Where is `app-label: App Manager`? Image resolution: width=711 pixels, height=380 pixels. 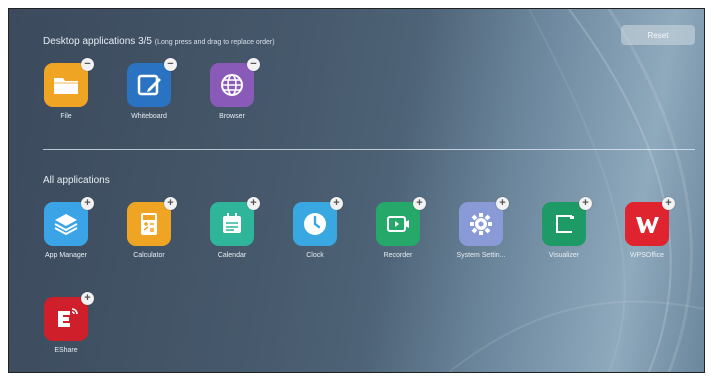
app-label: App Manager is located at coordinates (66, 255).